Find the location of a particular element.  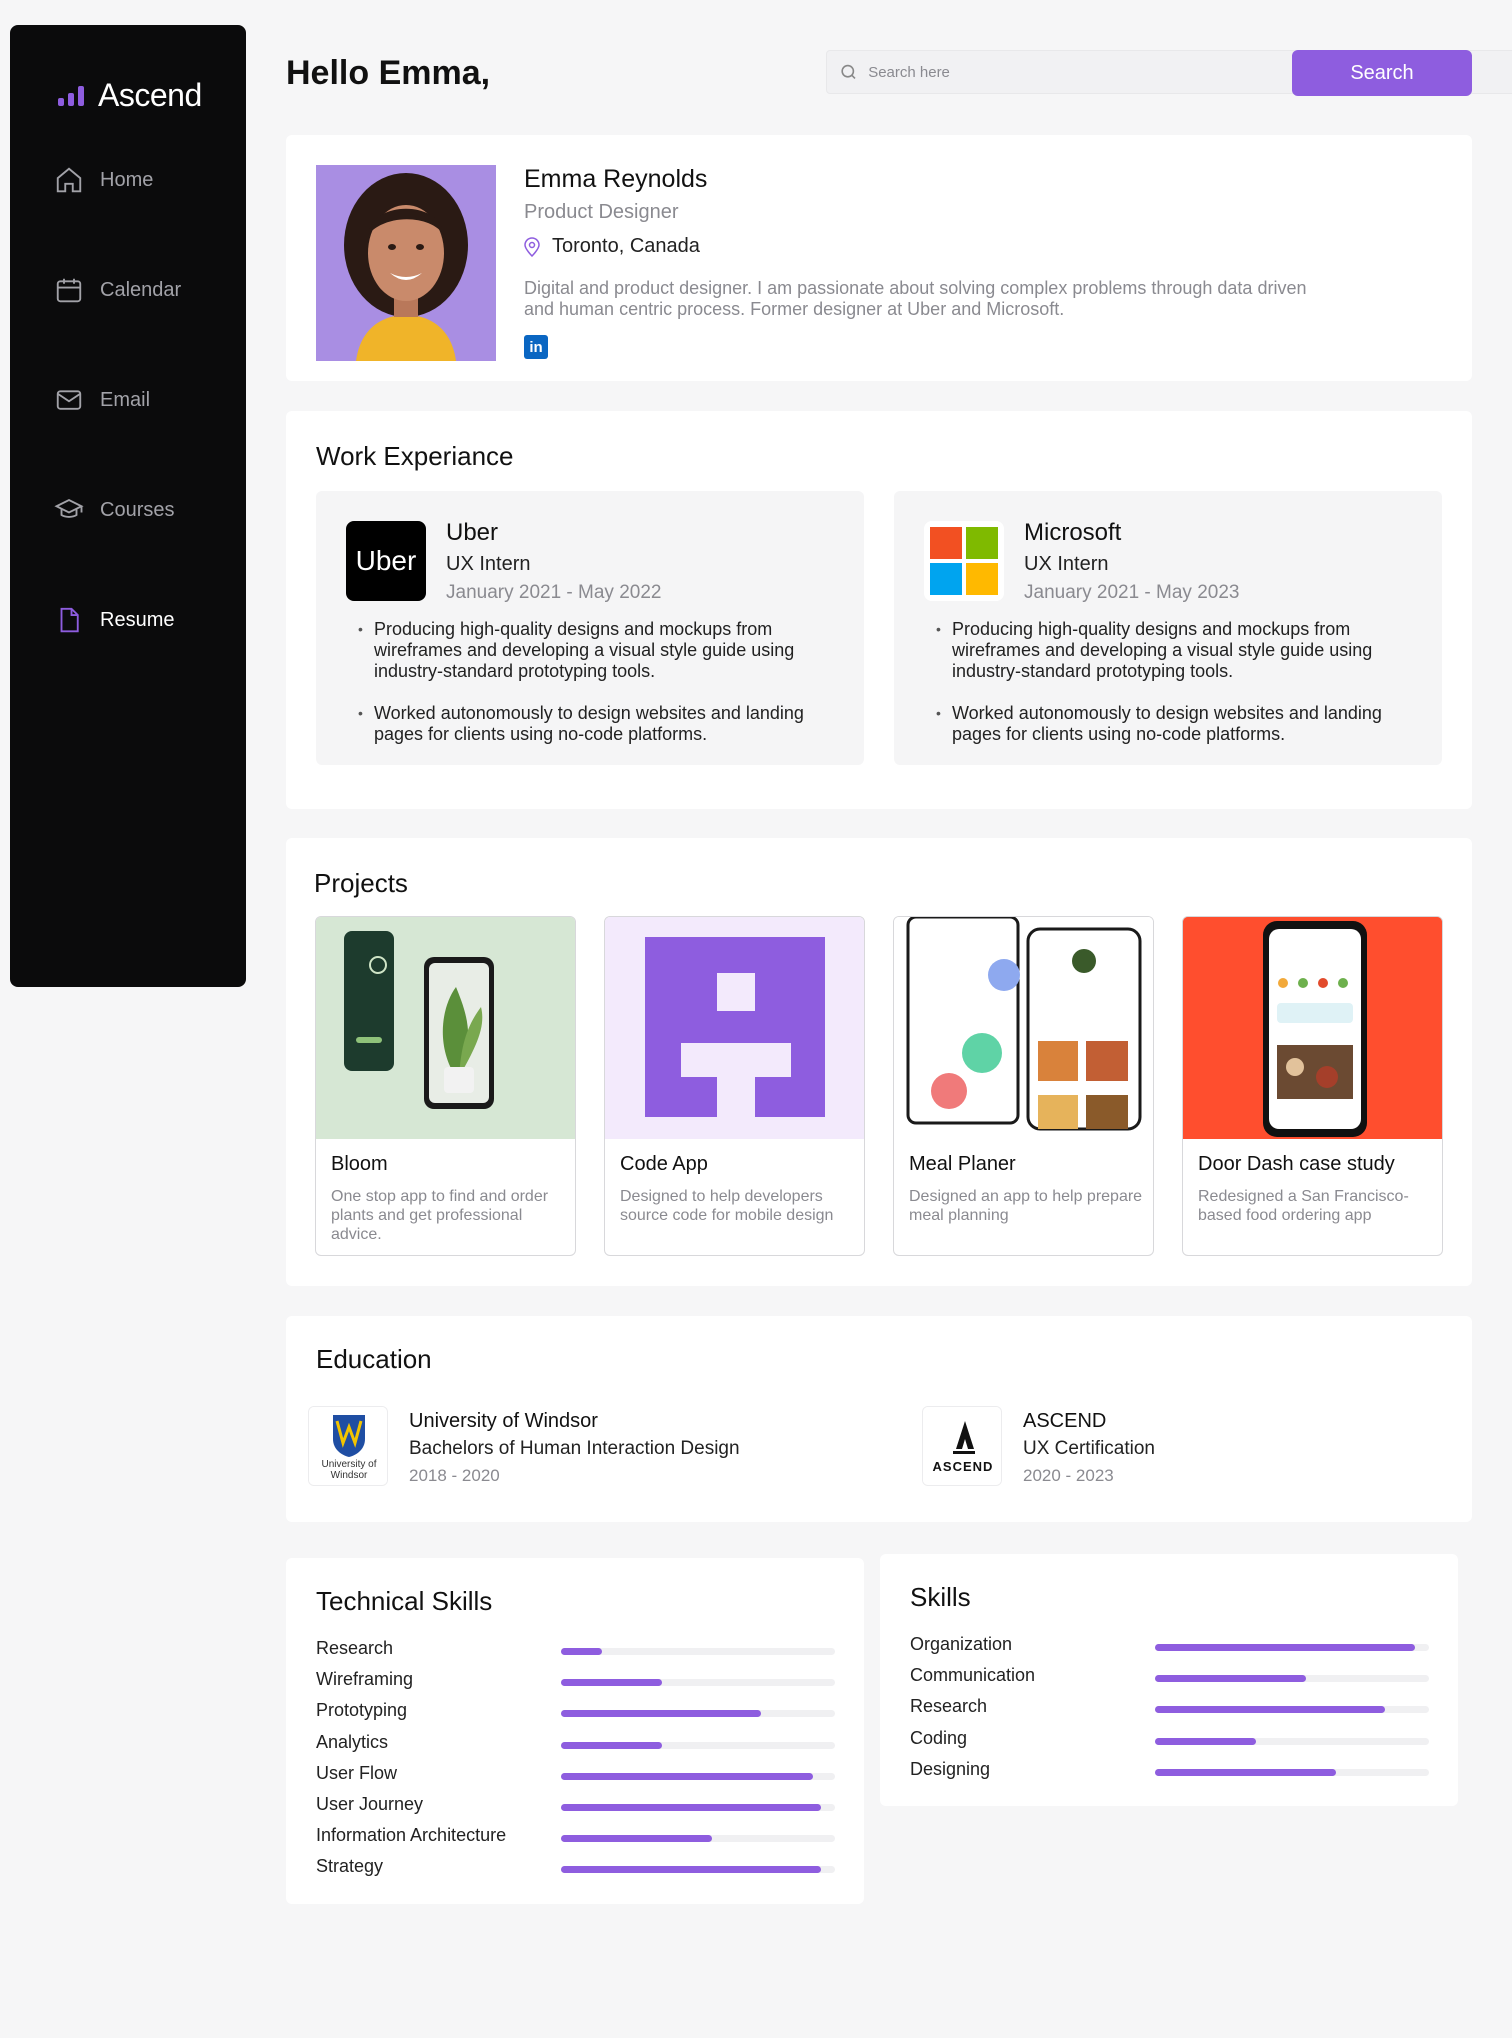

project-title: Bloom is located at coordinates (359, 1164).